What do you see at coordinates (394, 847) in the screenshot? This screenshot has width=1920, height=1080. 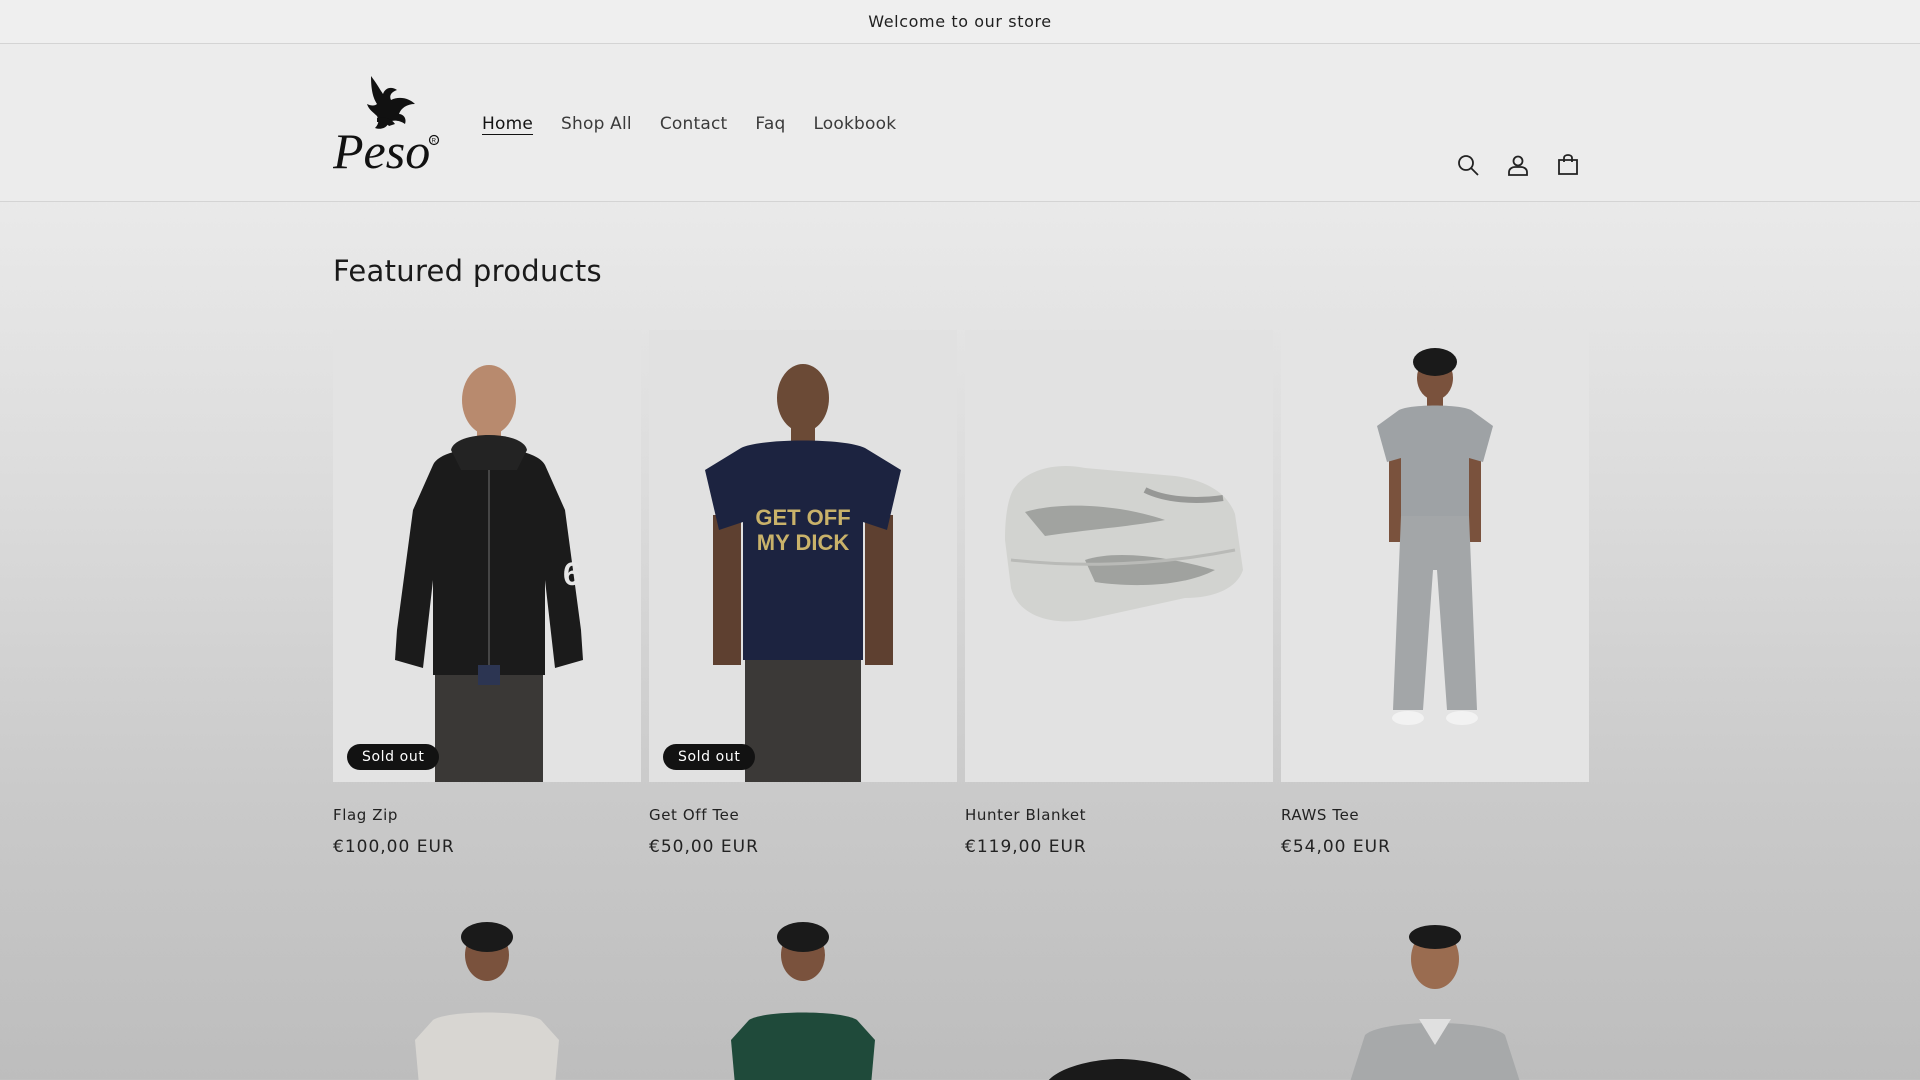 I see `product-price: €100,00 EUR` at bounding box center [394, 847].